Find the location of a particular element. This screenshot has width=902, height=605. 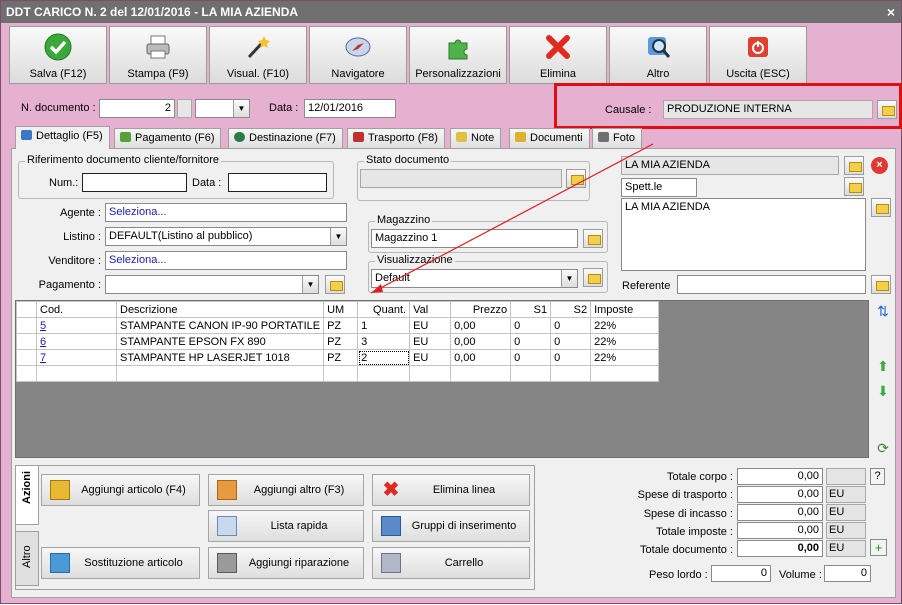

col-header: Imposte is located at coordinates (625, 309).